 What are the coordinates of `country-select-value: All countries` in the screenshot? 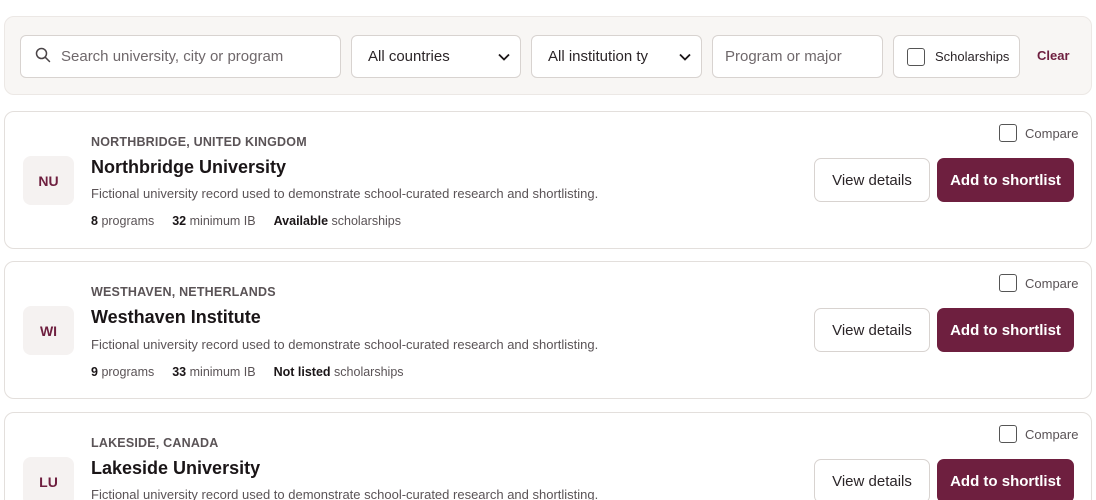 It's located at (409, 56).